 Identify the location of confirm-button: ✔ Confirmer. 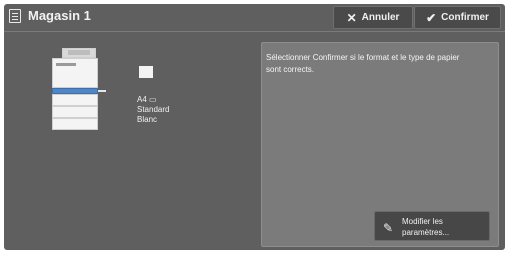
(457, 17).